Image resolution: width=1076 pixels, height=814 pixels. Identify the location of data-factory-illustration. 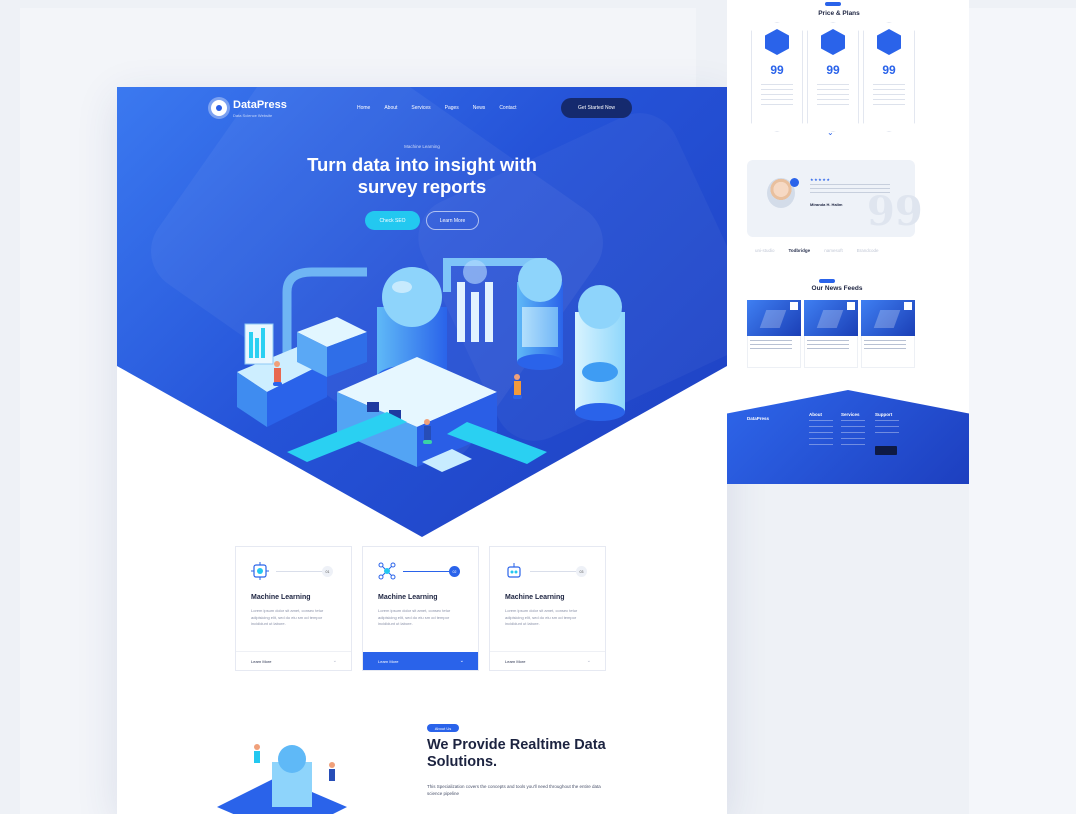
(431, 365).